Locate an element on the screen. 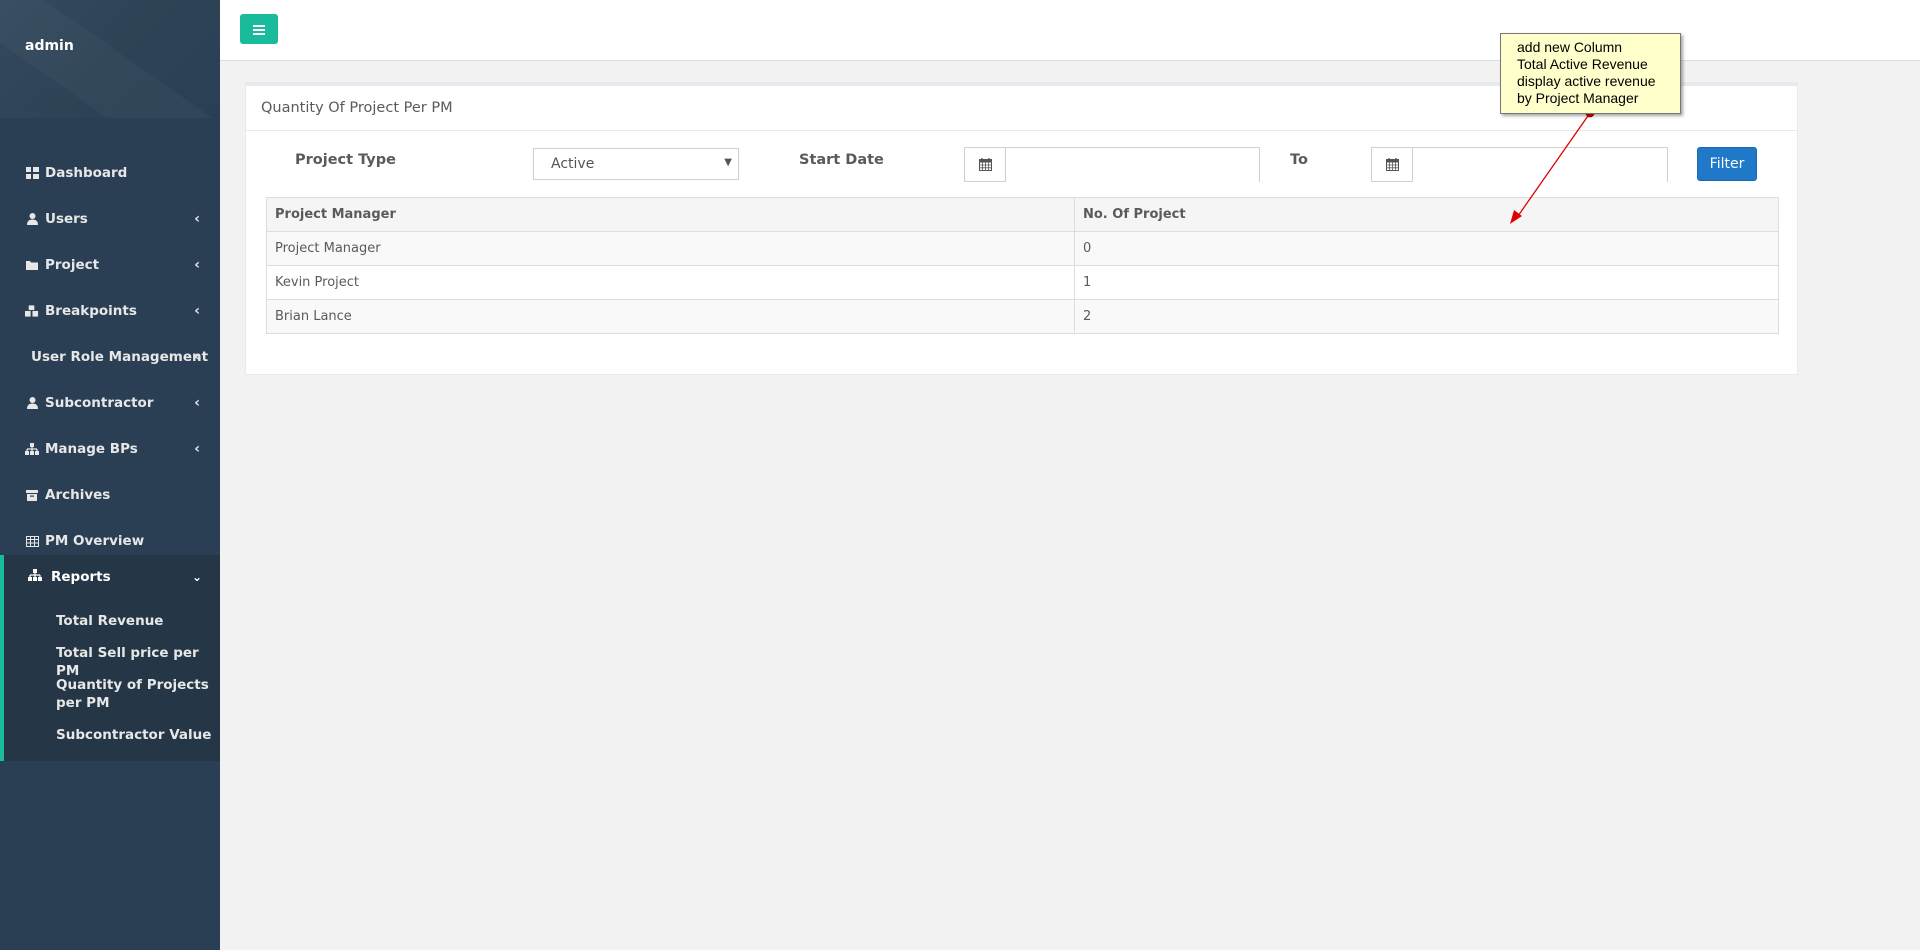 This screenshot has width=1920, height=950. sidebar-item-label: Breakpoints is located at coordinates (91, 311).